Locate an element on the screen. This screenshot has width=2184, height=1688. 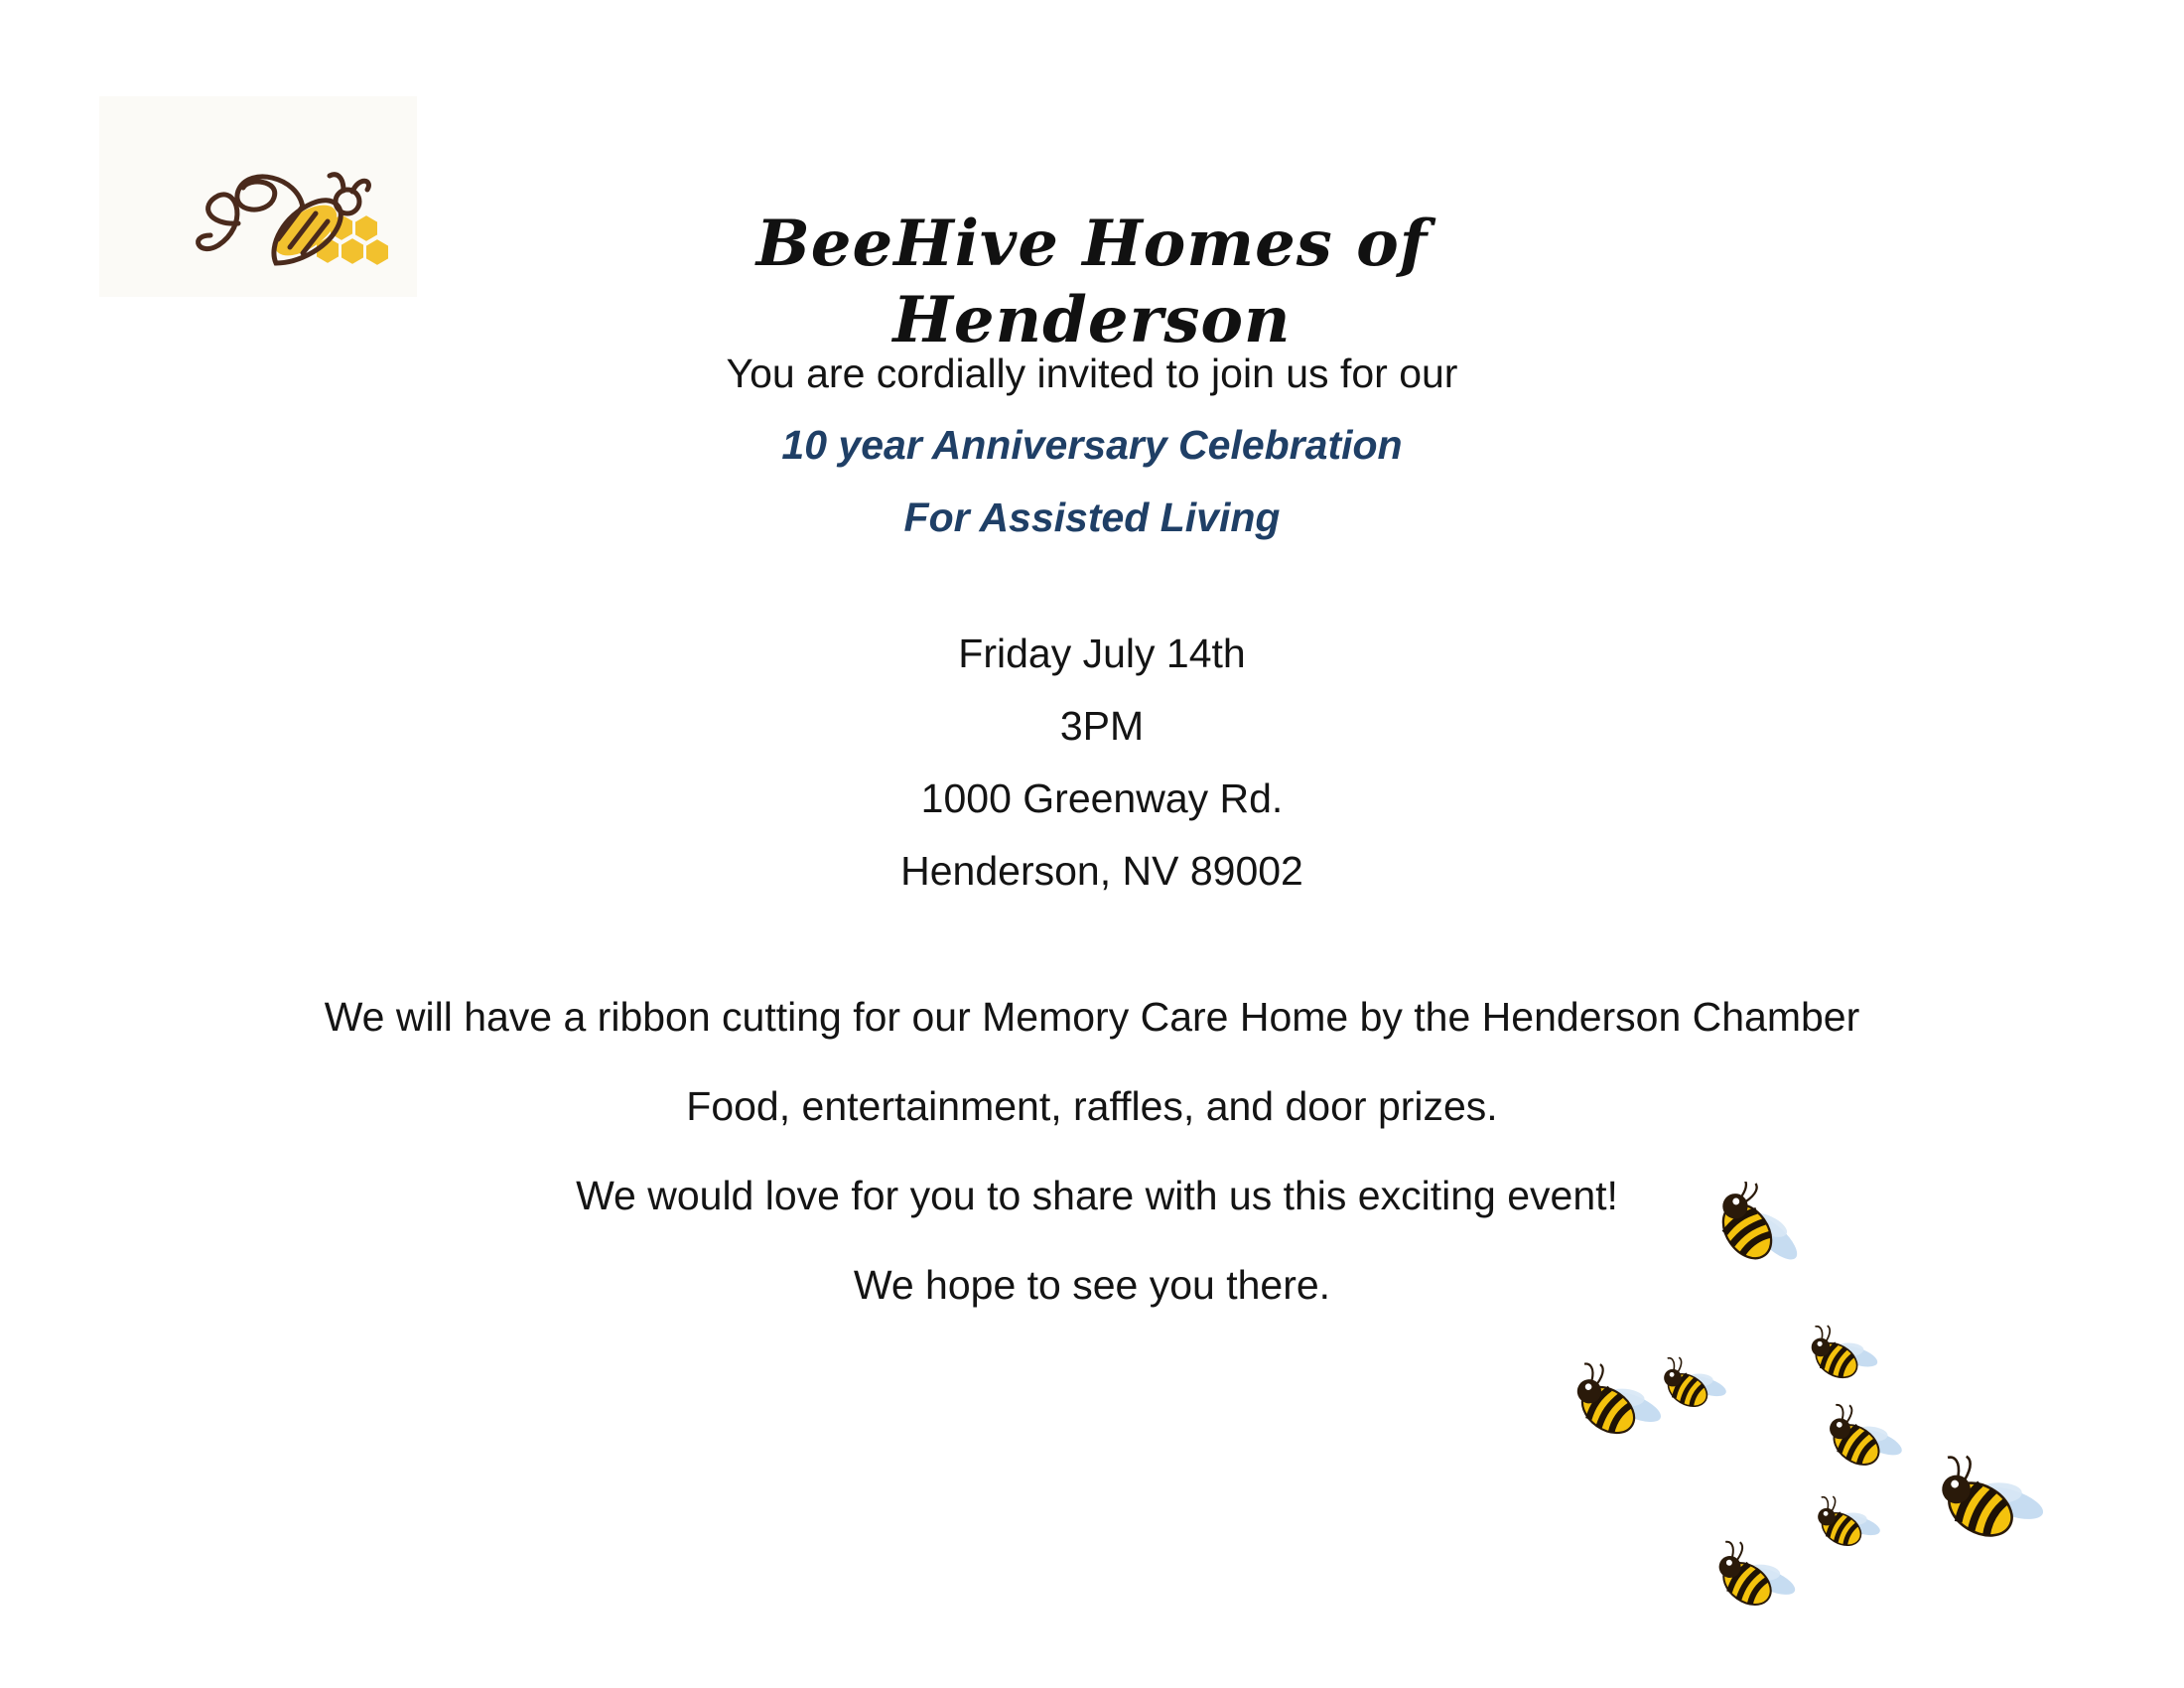
closing-text: We hope to see you there. is located at coordinates (1092, 1285).